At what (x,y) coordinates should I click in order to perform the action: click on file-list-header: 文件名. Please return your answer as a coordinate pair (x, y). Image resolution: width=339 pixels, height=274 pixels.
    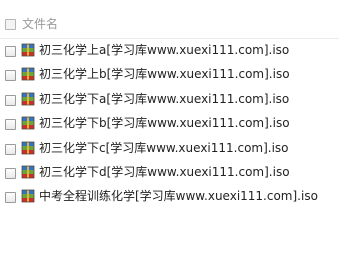
    Looking at the image, I should click on (169, 24).